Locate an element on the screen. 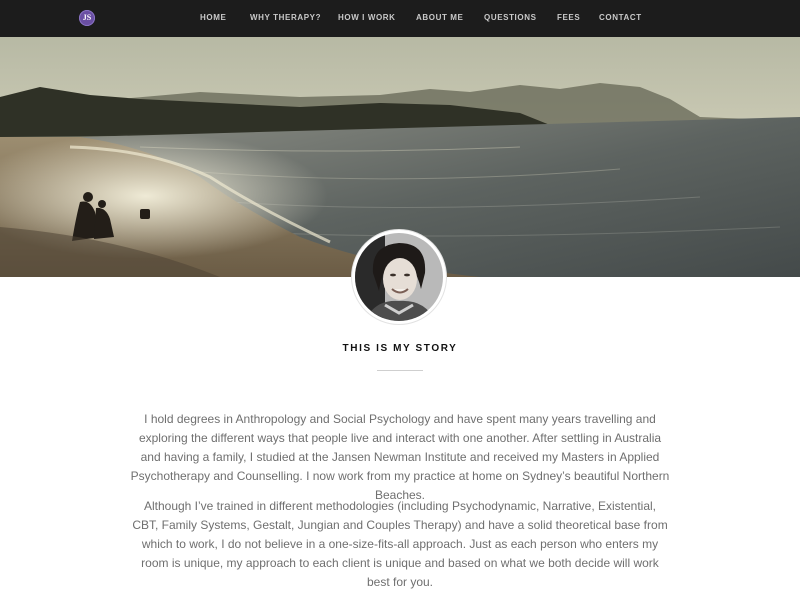  portrait-photo is located at coordinates (399, 277).